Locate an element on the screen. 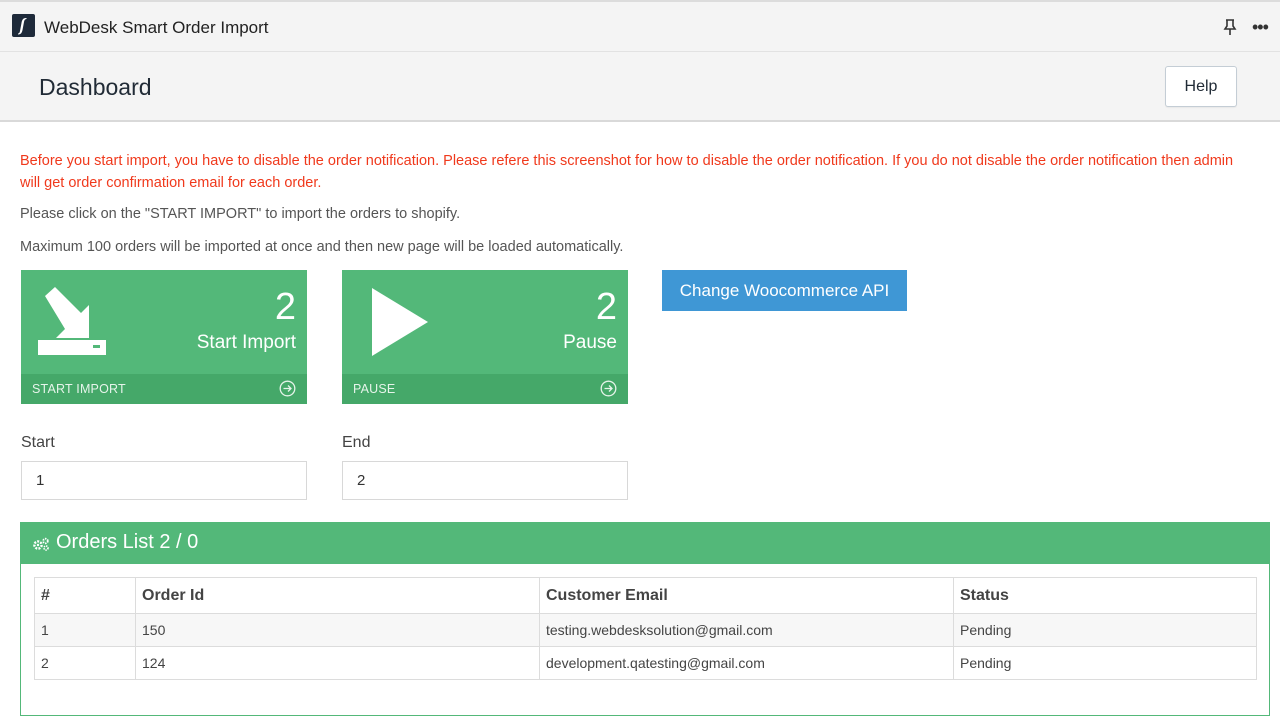 This screenshot has height=720, width=1280. import-arrow-icon is located at coordinates (73, 321).